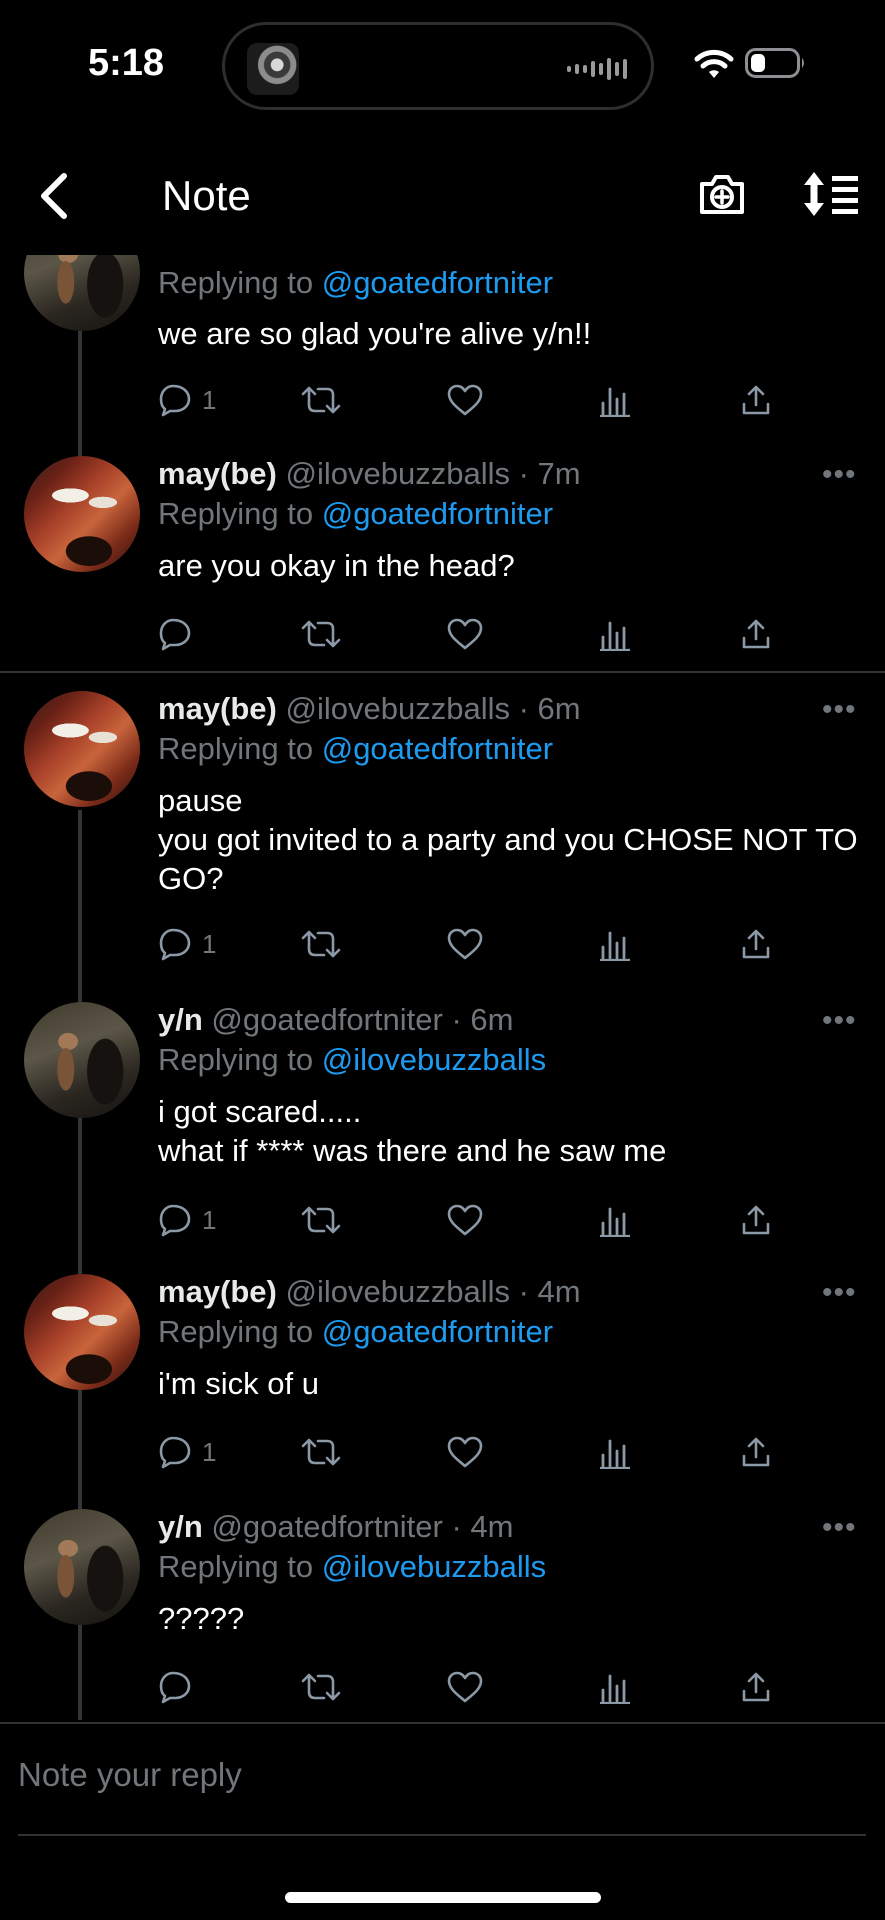 The height and width of the screenshot is (1920, 885). What do you see at coordinates (55, 196) in the screenshot?
I see `chevron-left-icon` at bounding box center [55, 196].